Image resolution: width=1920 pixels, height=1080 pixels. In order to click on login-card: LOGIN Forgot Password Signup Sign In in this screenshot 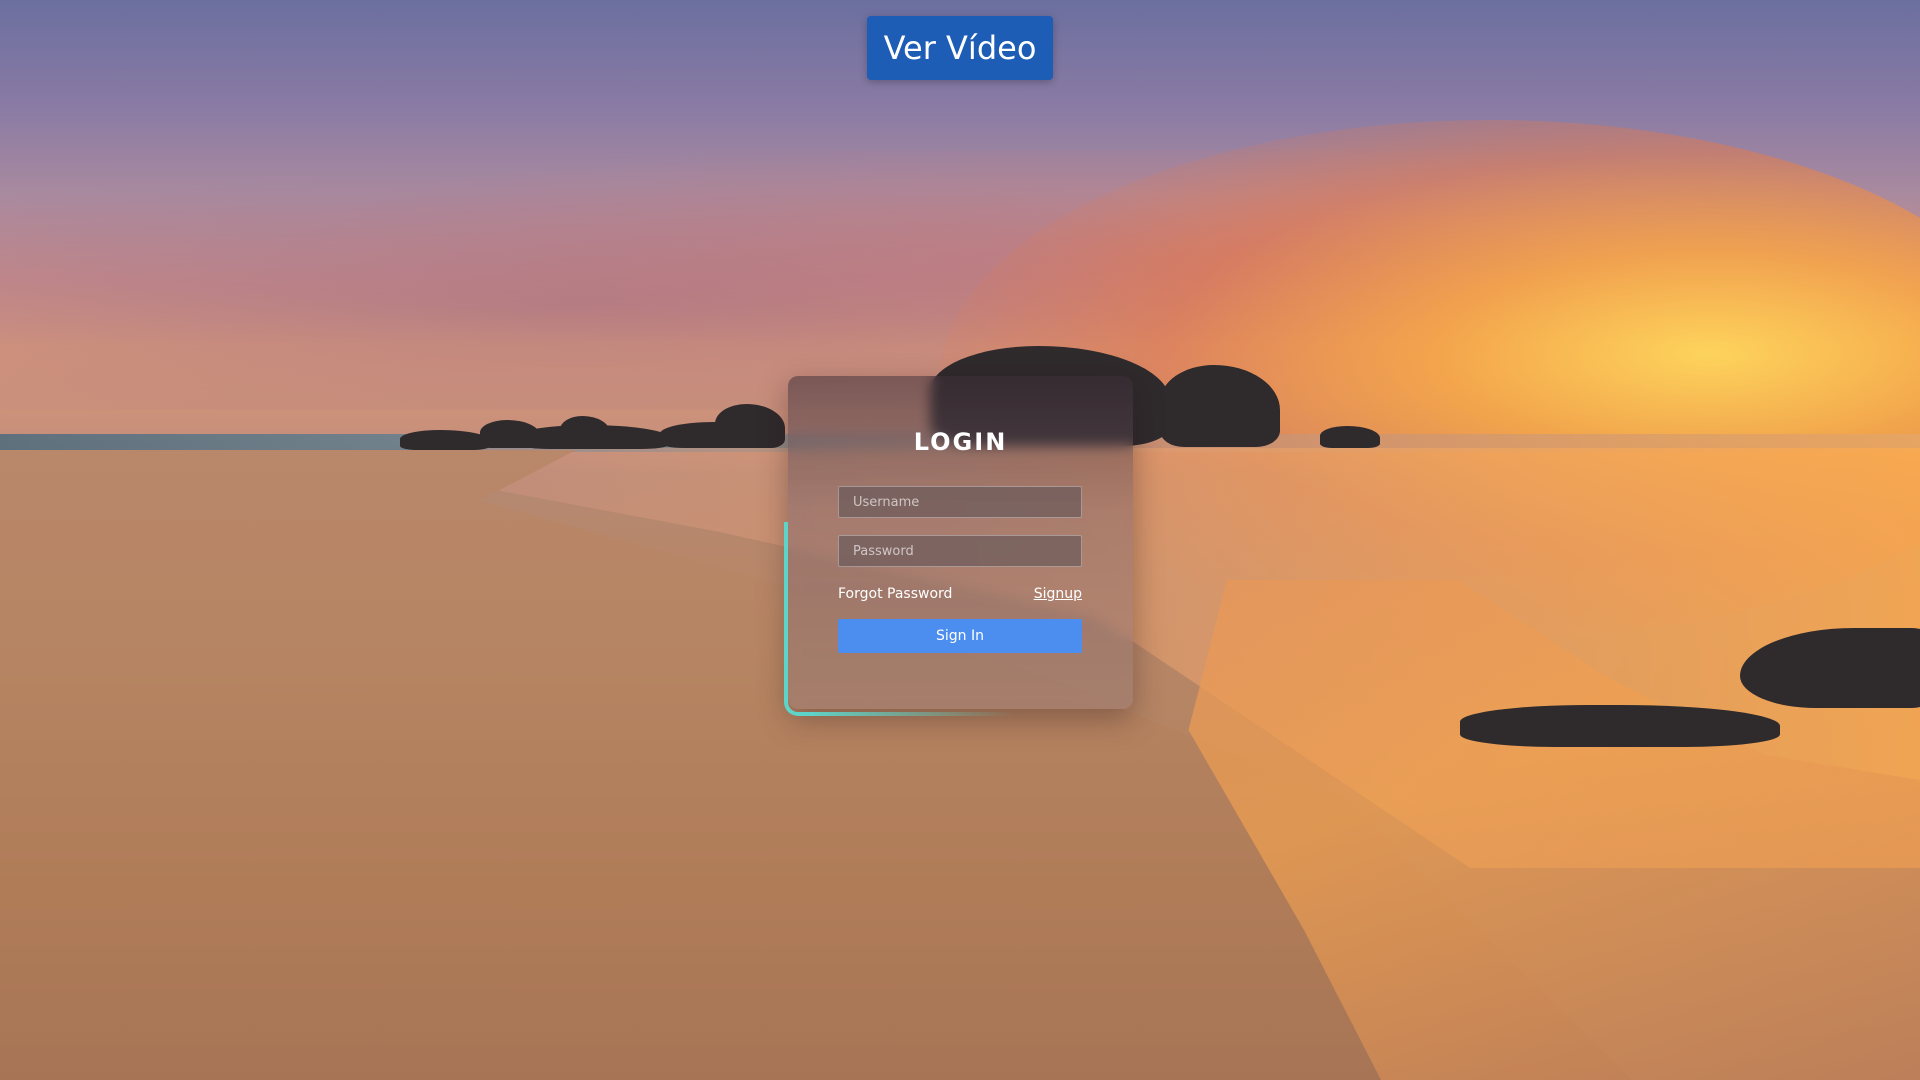, I will do `click(958, 546)`.